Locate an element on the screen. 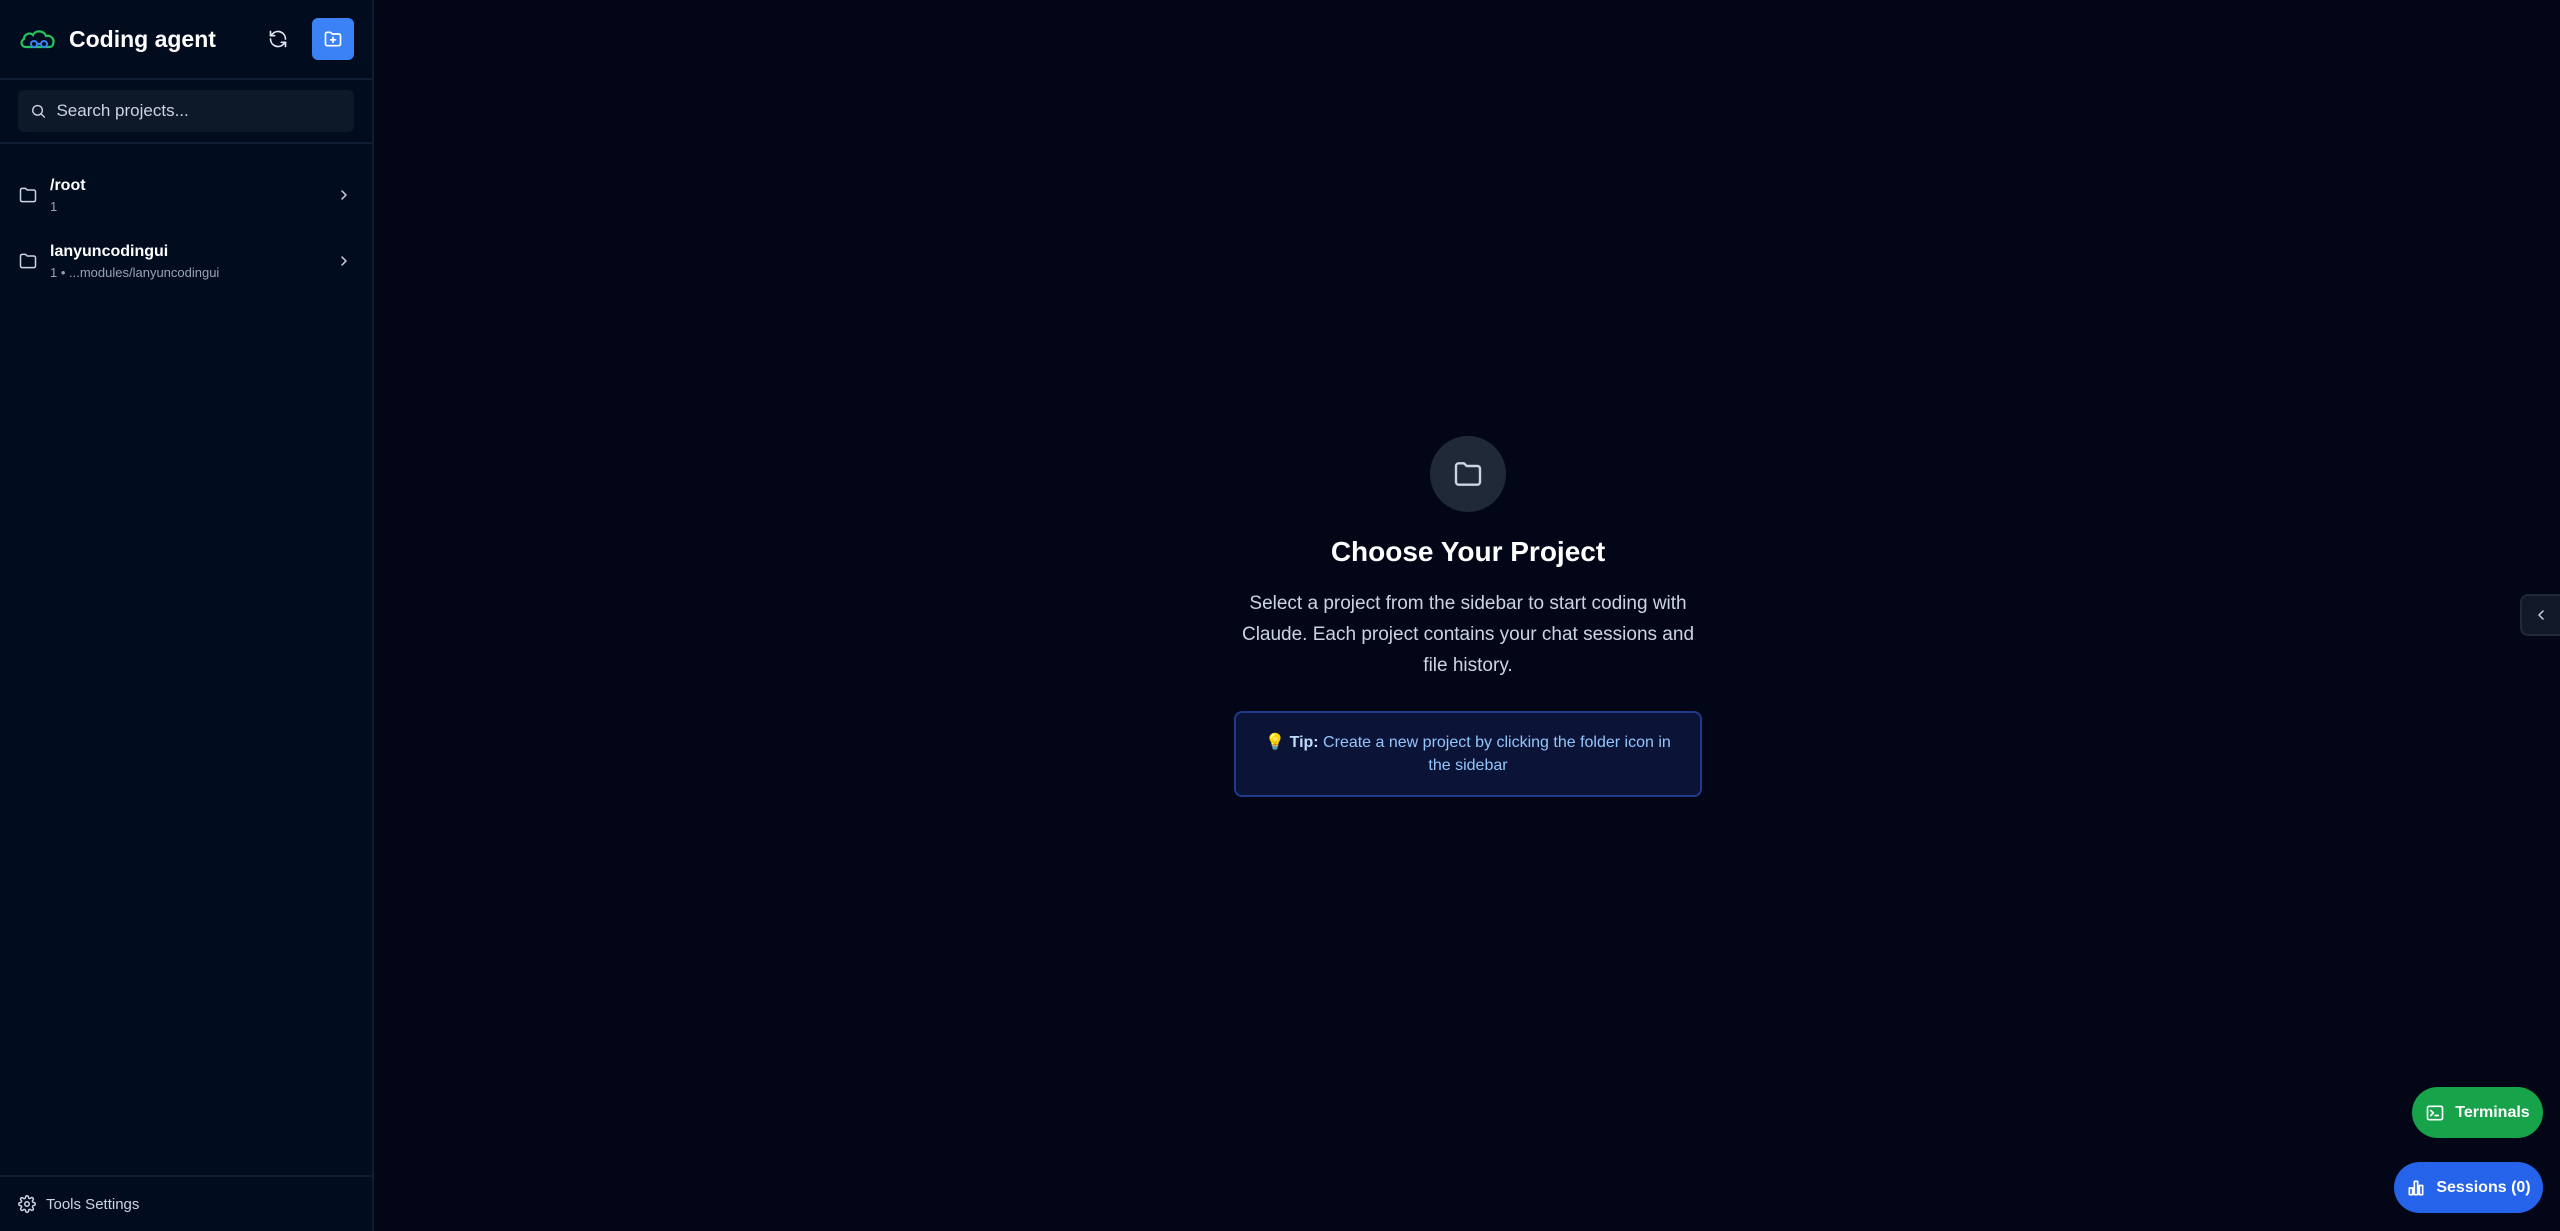 This screenshot has width=2560, height=1231. search-input is located at coordinates (199, 111).